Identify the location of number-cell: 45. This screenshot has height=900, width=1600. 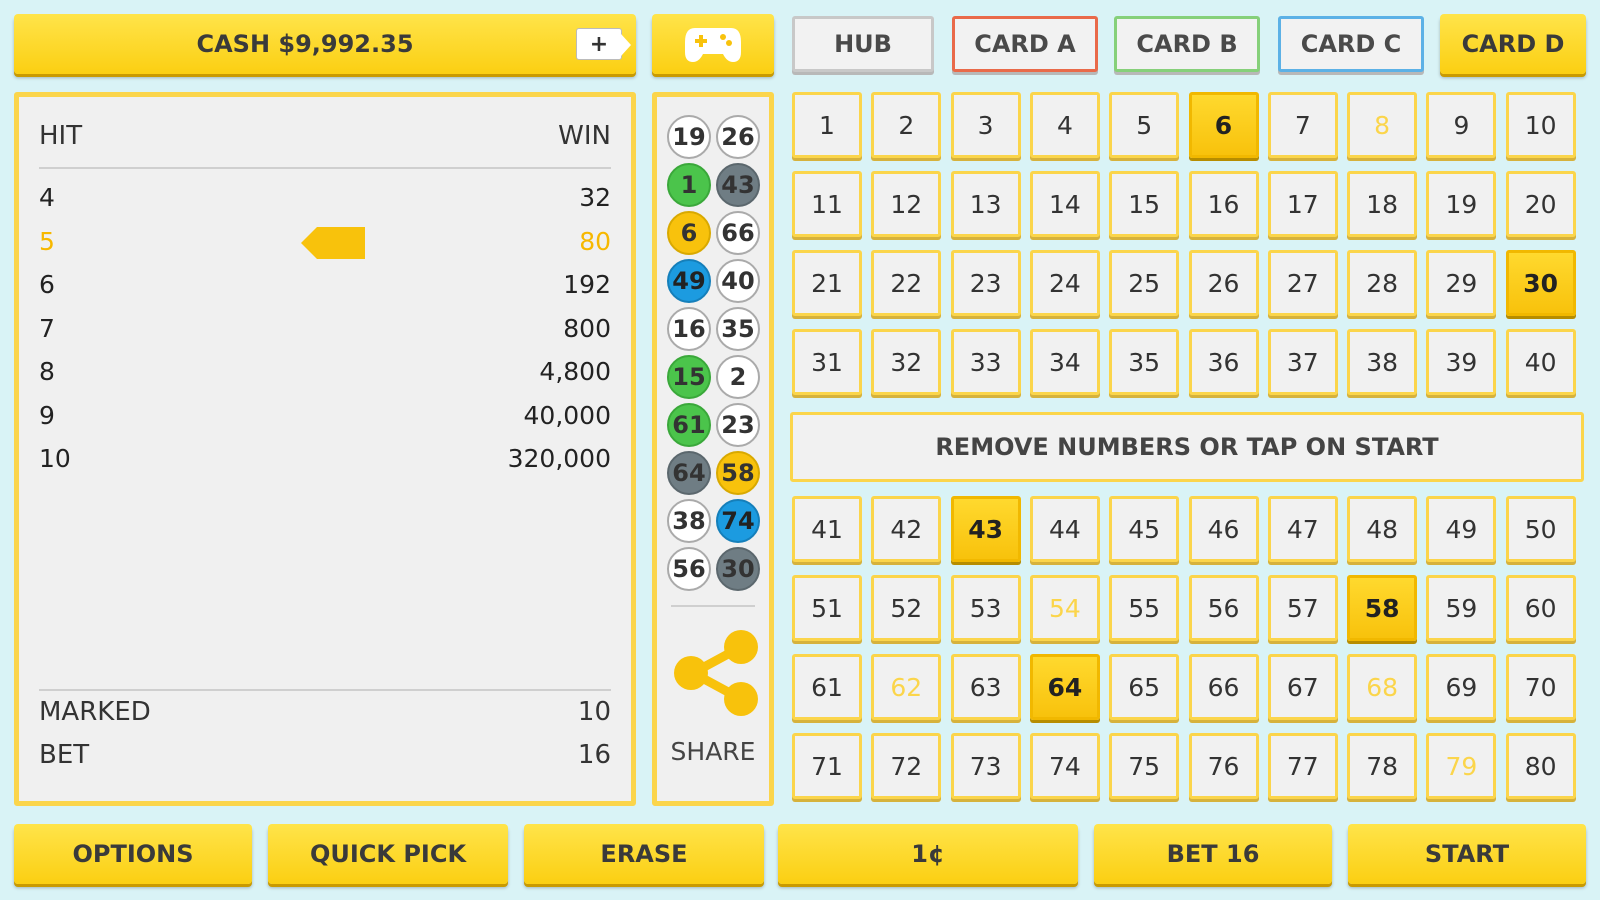
(1144, 529).